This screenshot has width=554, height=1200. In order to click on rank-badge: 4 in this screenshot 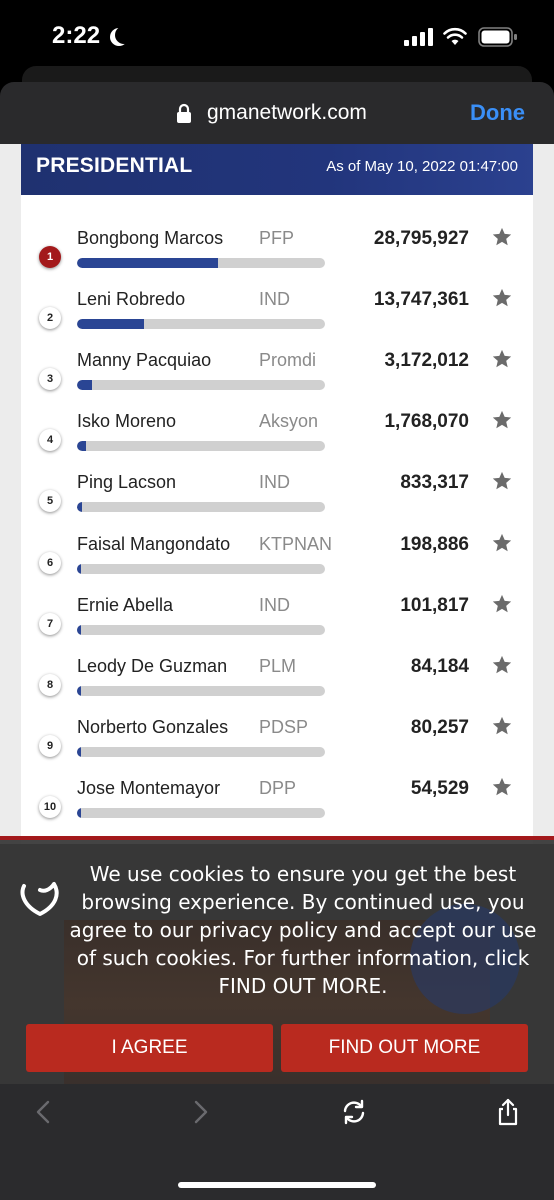, I will do `click(50, 440)`.